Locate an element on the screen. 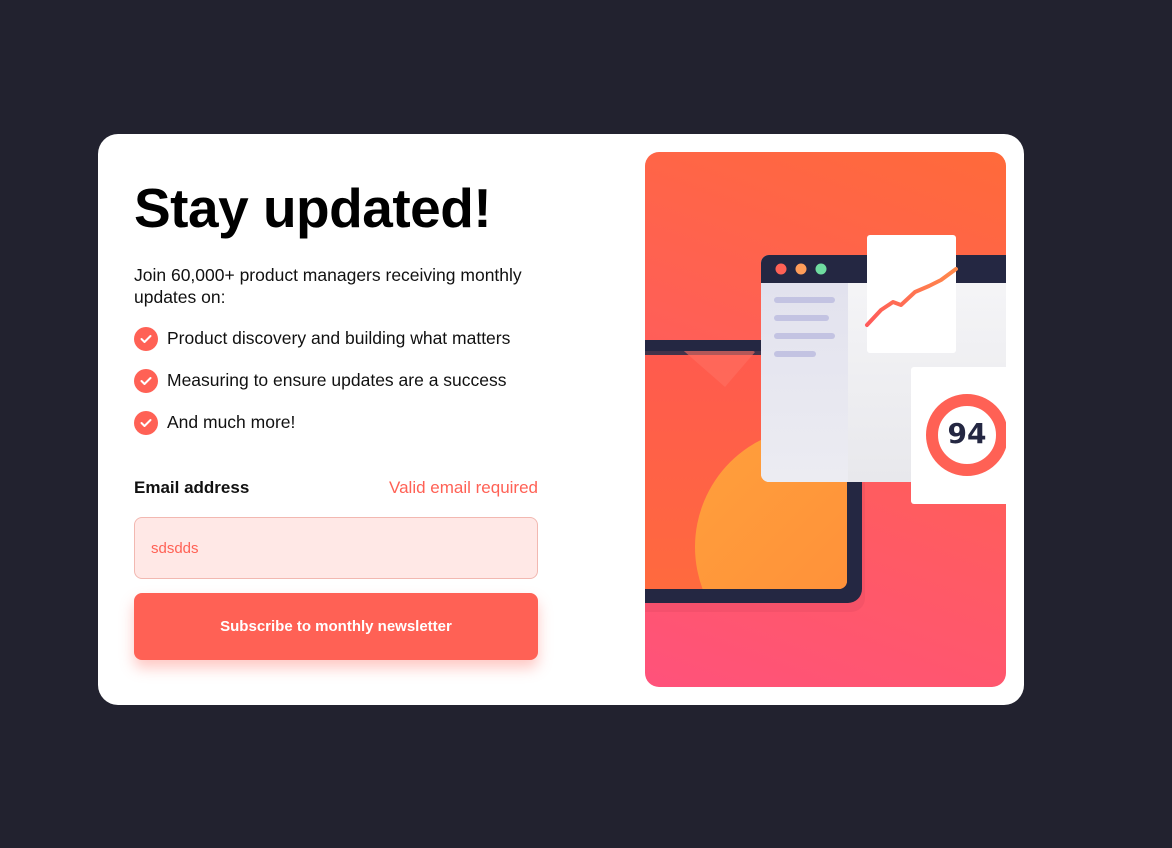  email-error-message: Valid email required is located at coordinates (463, 487).